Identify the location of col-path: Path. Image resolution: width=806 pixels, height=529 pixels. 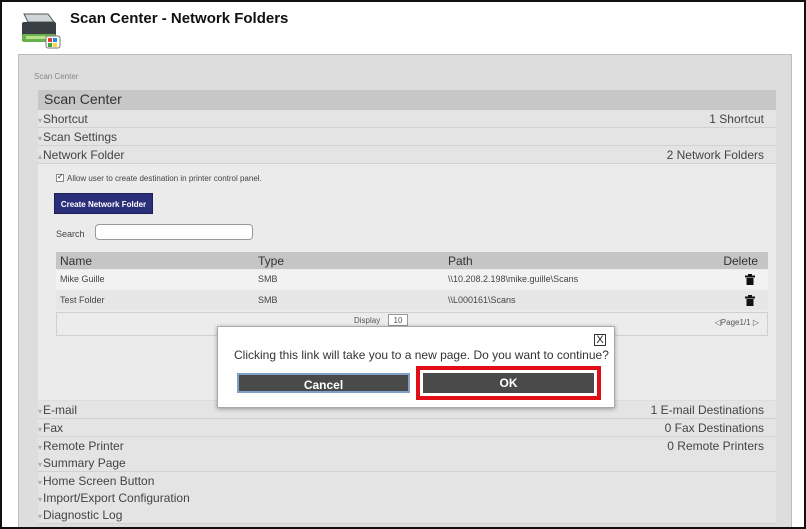
(460, 261).